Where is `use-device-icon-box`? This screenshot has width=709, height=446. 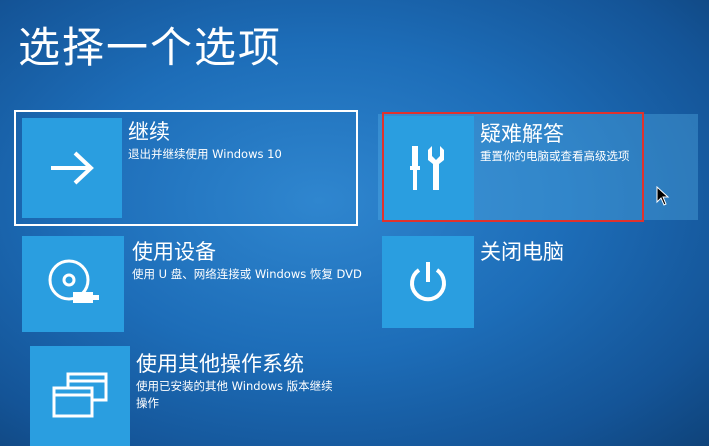
use-device-icon-box is located at coordinates (73, 284).